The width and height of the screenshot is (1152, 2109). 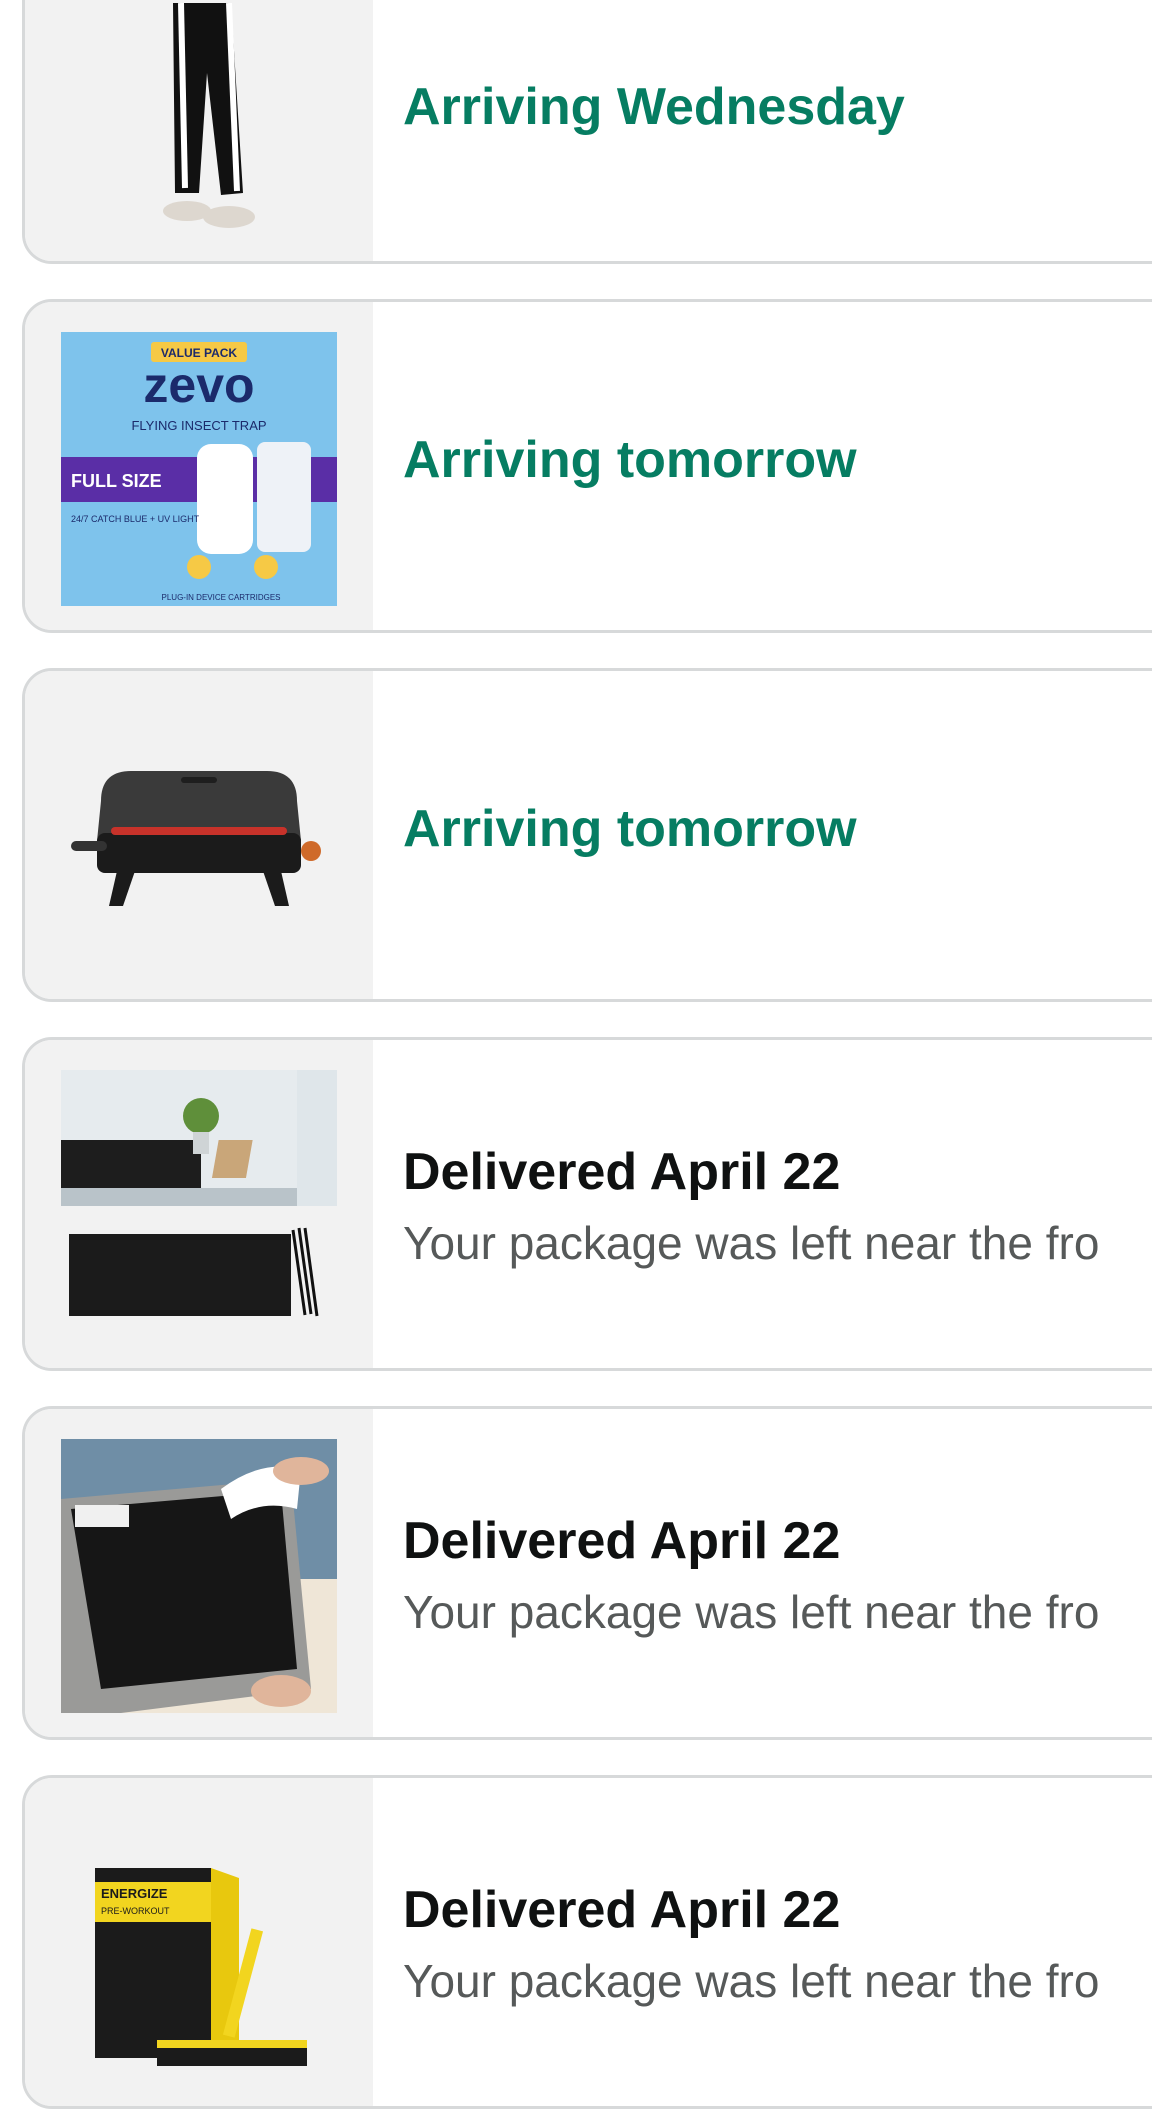 What do you see at coordinates (199, 1945) in the screenshot?
I see `preworkout-product-image: ENERGIZE PRE-WORKOUT` at bounding box center [199, 1945].